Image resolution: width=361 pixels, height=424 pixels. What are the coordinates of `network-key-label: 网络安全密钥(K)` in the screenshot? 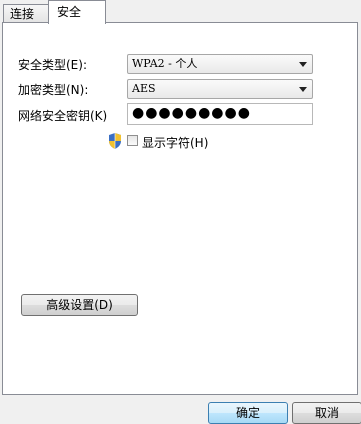 It's located at (63, 116).